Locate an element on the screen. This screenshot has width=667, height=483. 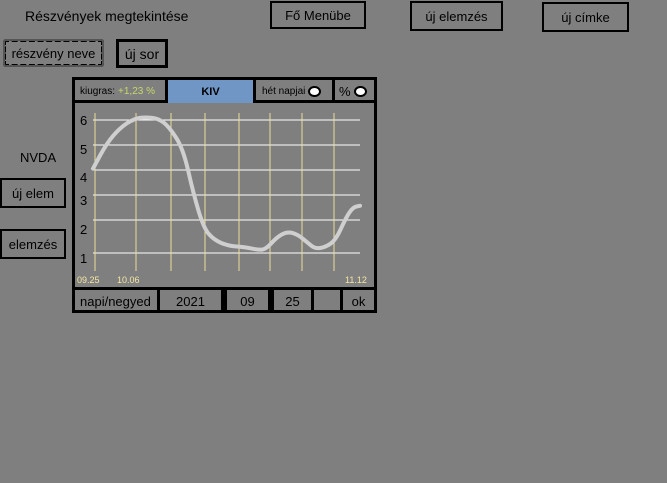
year-field: 2021 is located at coordinates (192, 301).